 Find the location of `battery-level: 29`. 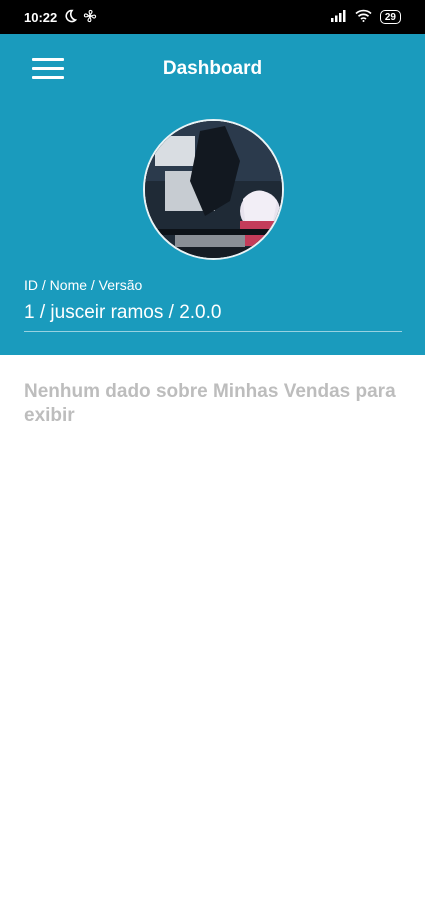

battery-level: 29 is located at coordinates (390, 17).